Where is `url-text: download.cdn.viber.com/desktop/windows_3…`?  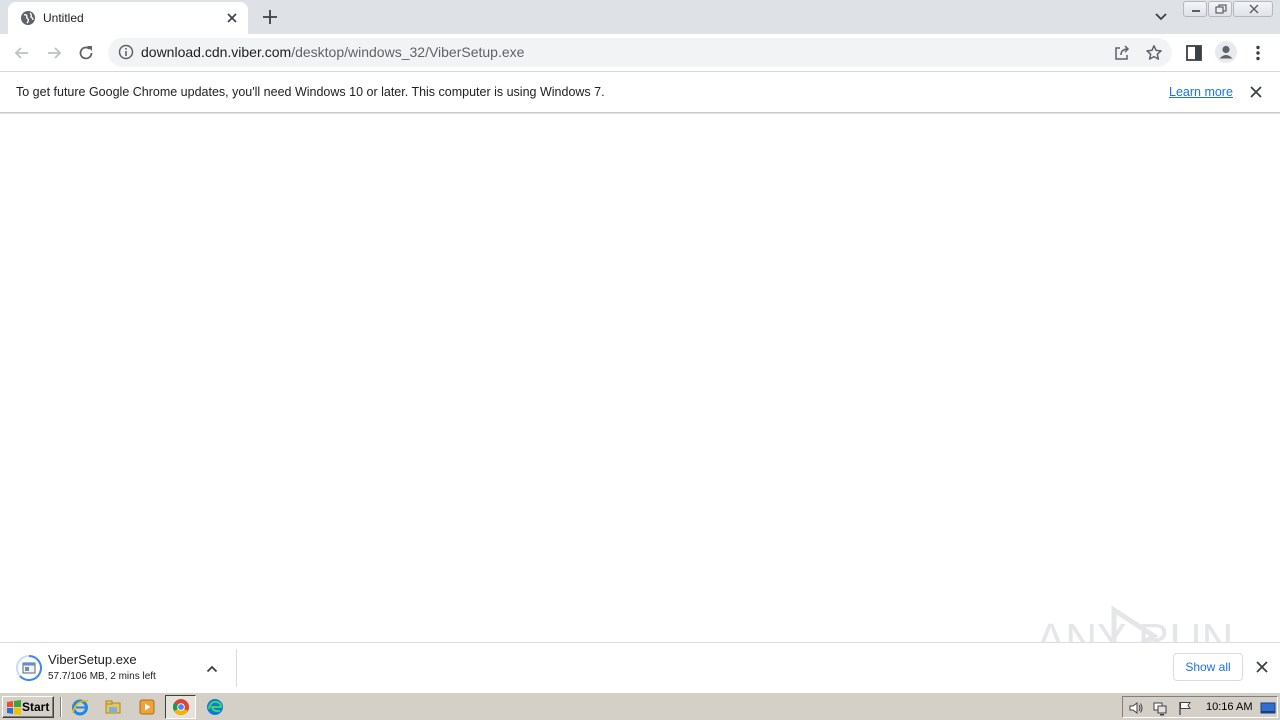 url-text: download.cdn.viber.com/desktop/windows_3… is located at coordinates (332, 52).